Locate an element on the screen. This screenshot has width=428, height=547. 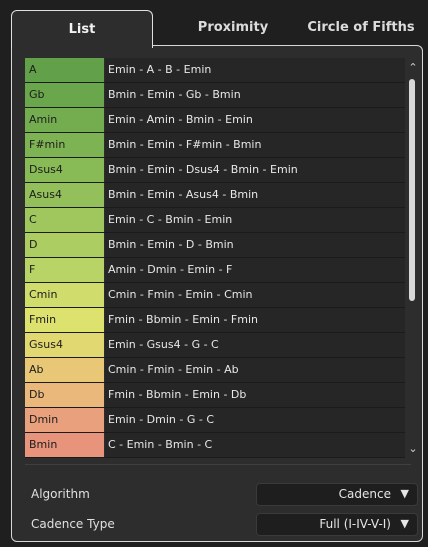
list-item: Cmin Cmin - Fmin - Emin - Cmin is located at coordinates (215, 295).